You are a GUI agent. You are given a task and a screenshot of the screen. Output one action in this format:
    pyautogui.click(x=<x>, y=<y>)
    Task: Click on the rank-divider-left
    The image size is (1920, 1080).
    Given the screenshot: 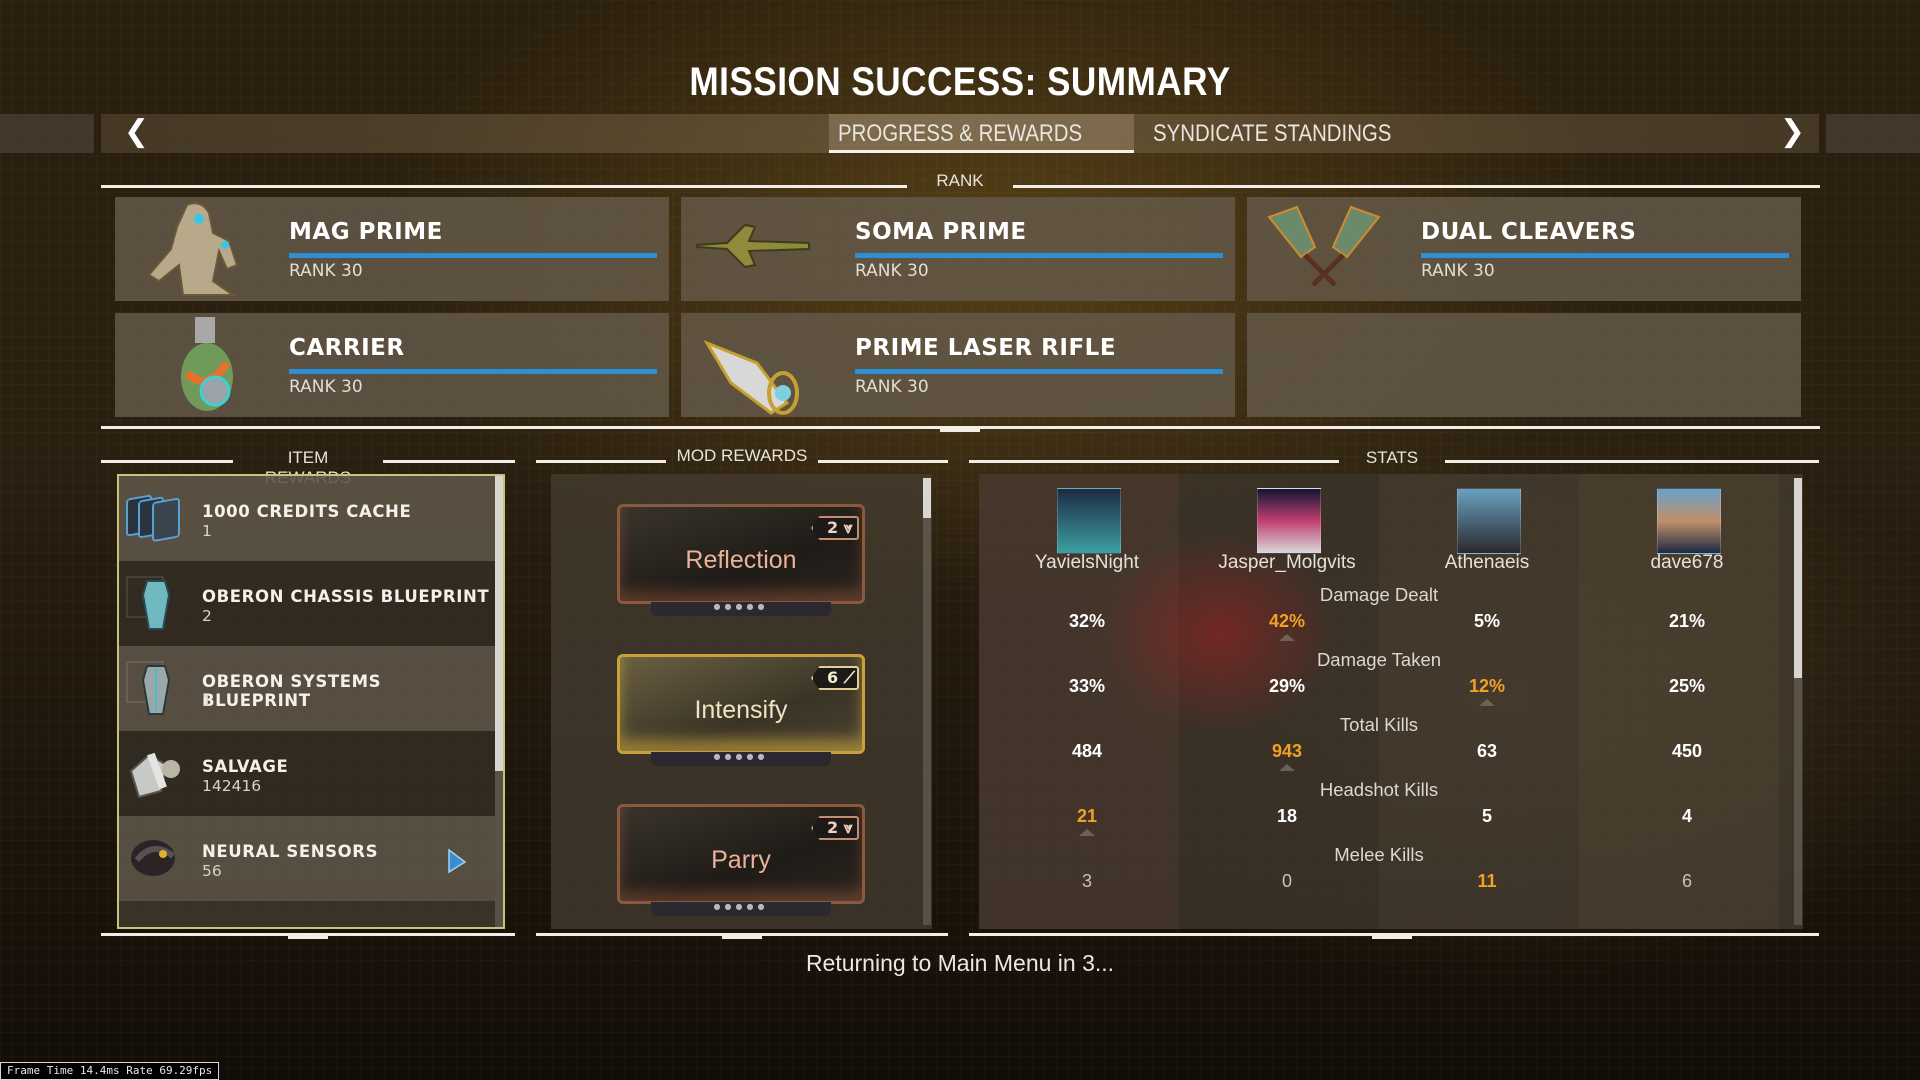 What is the action you would take?
    pyautogui.click(x=504, y=186)
    